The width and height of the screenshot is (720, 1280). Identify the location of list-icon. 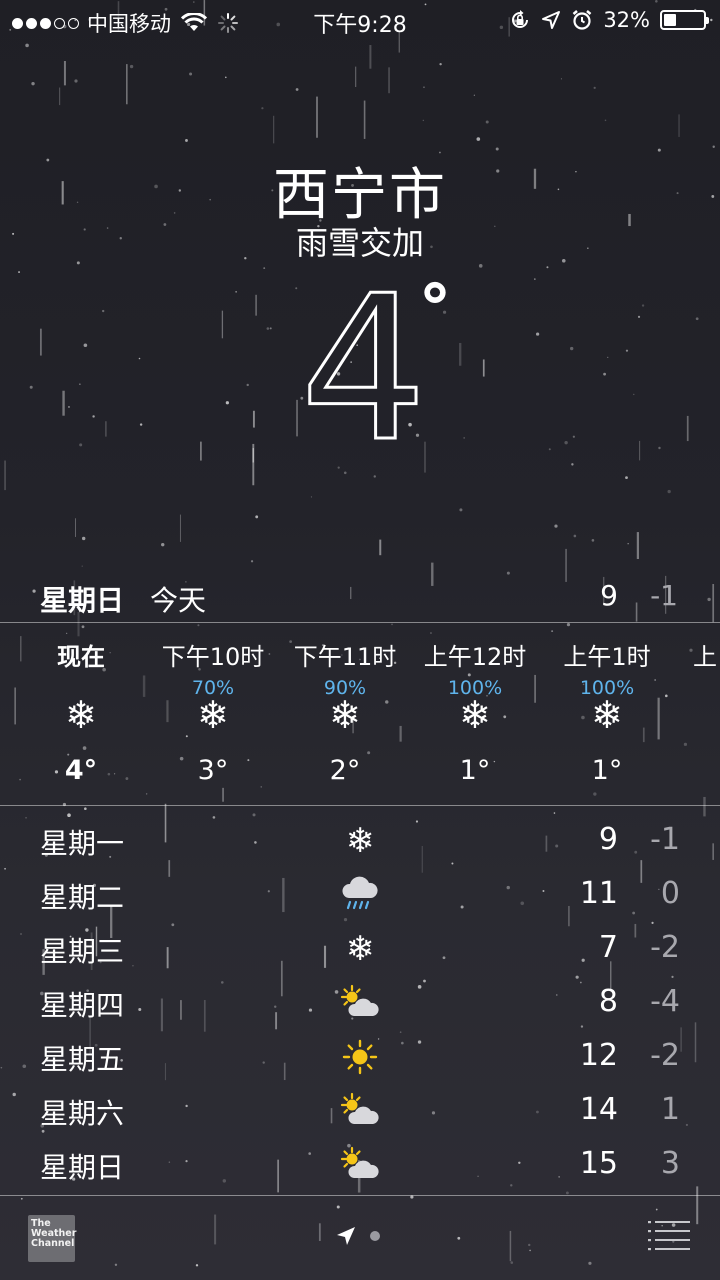
(669, 1236).